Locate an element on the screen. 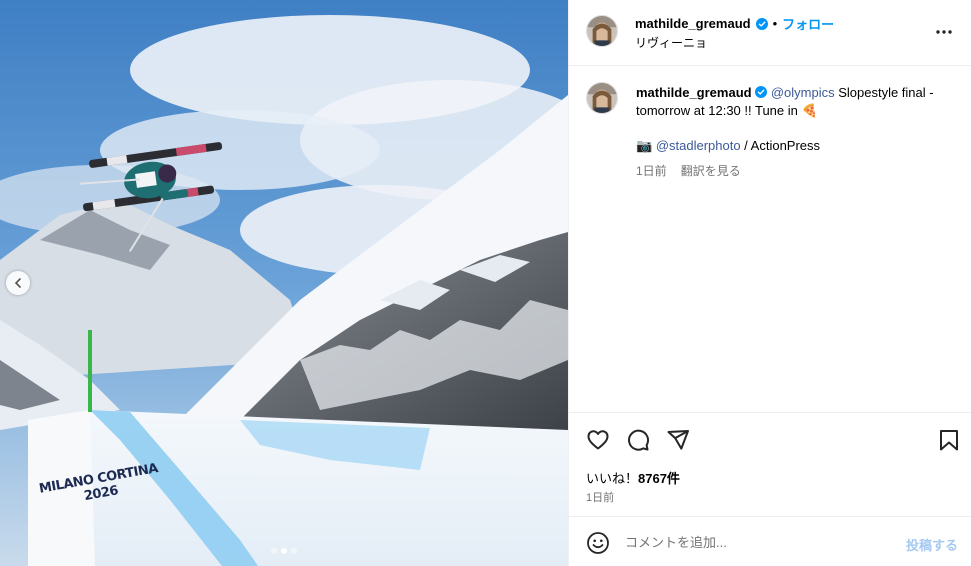  translate-button: 翻訳を見る is located at coordinates (711, 170).